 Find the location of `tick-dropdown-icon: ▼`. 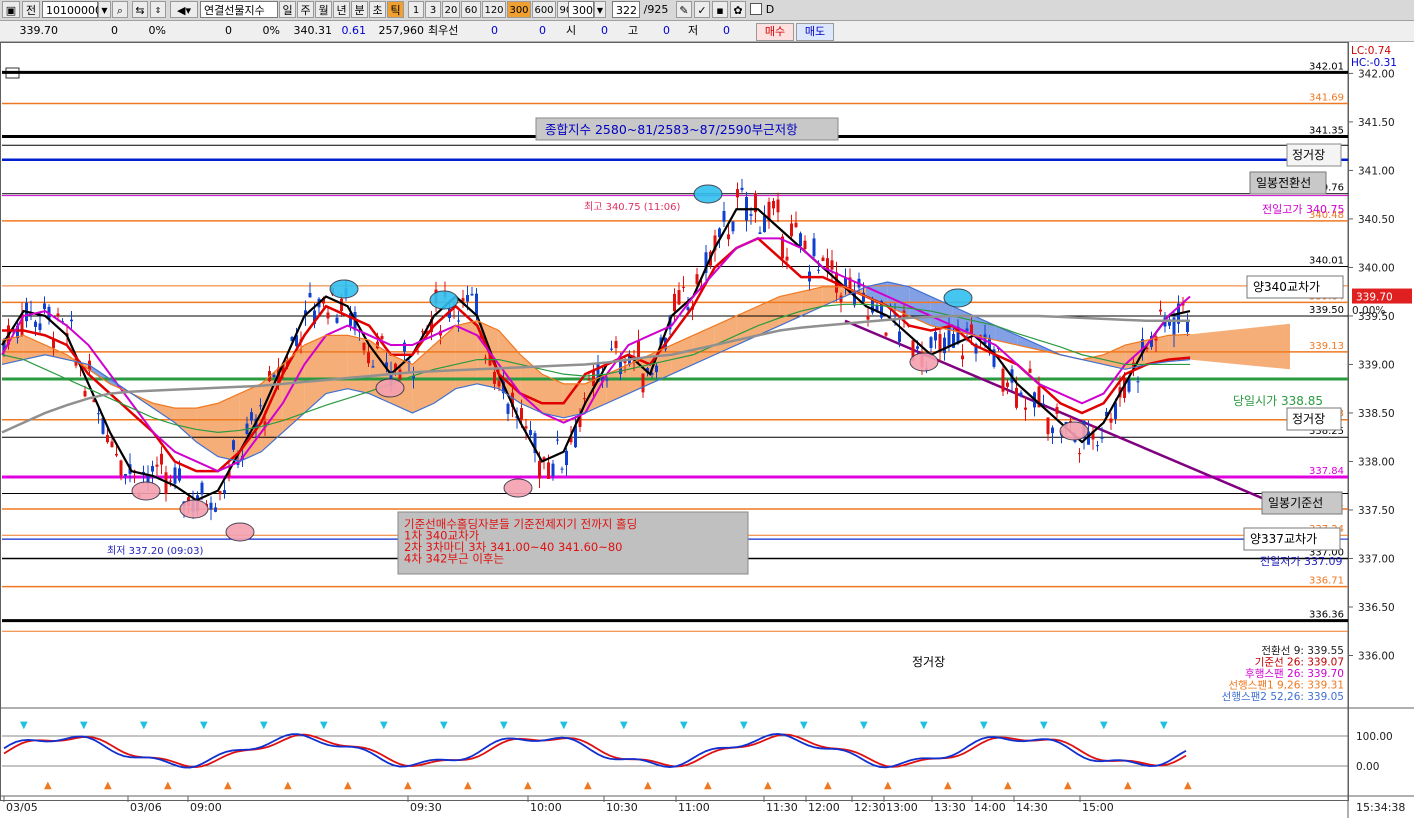

tick-dropdown-icon: ▼ is located at coordinates (600, 9).